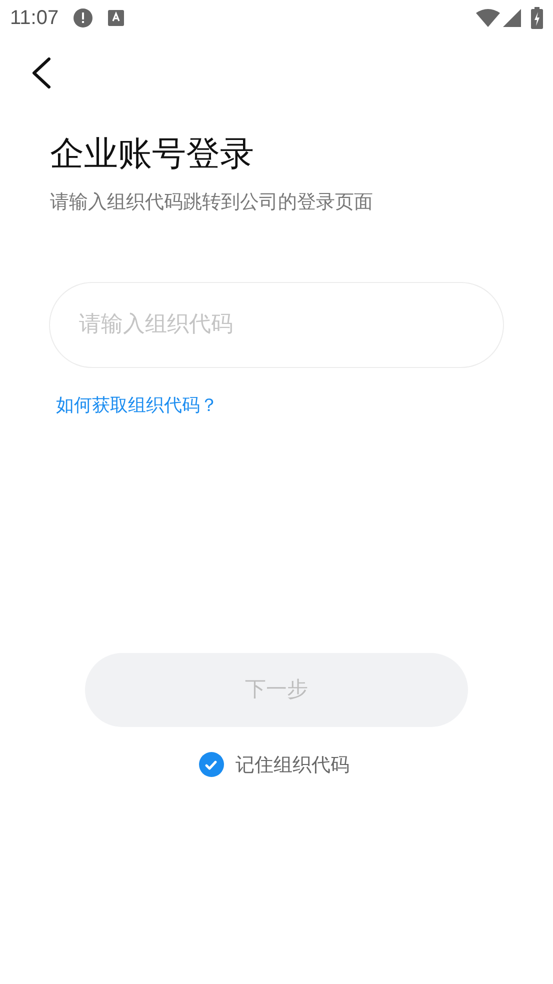 This screenshot has width=553, height=984. What do you see at coordinates (512, 18) in the screenshot?
I see `signal-icon` at bounding box center [512, 18].